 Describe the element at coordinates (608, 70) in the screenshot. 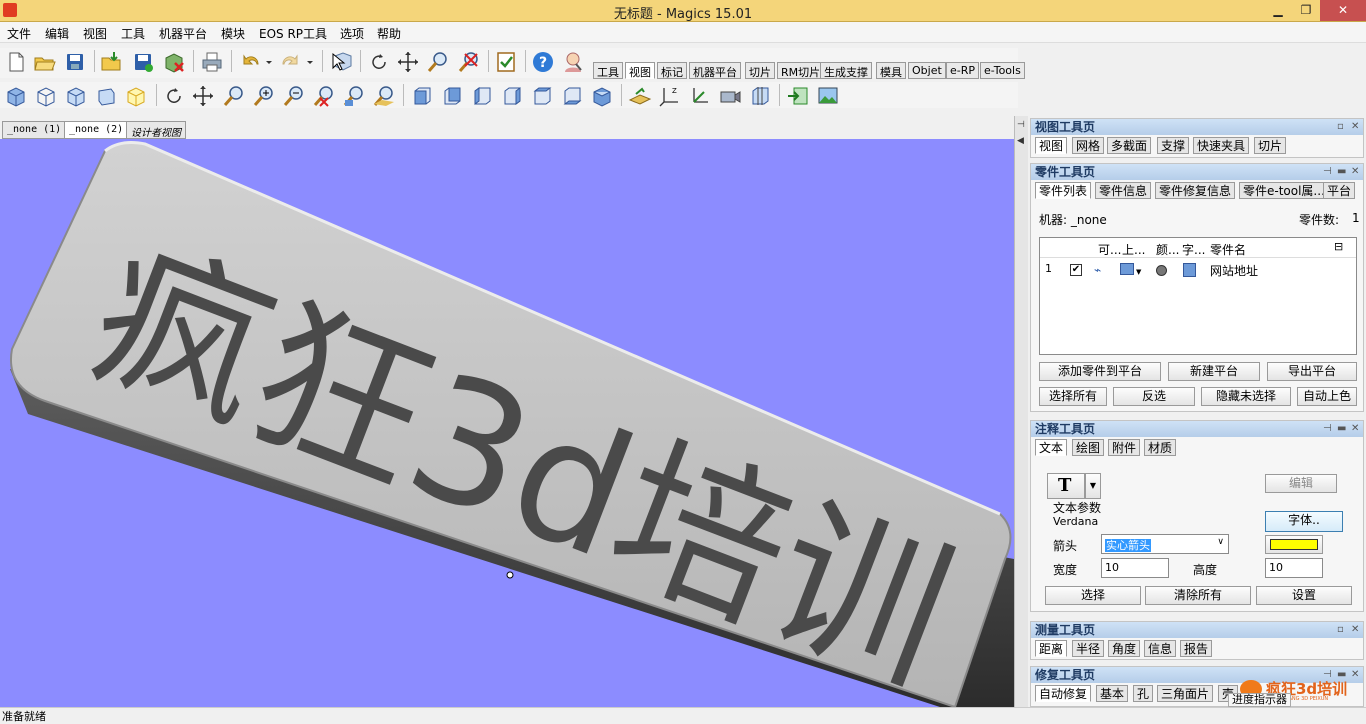

I see `toolbar-tab-tools: 工具` at that location.